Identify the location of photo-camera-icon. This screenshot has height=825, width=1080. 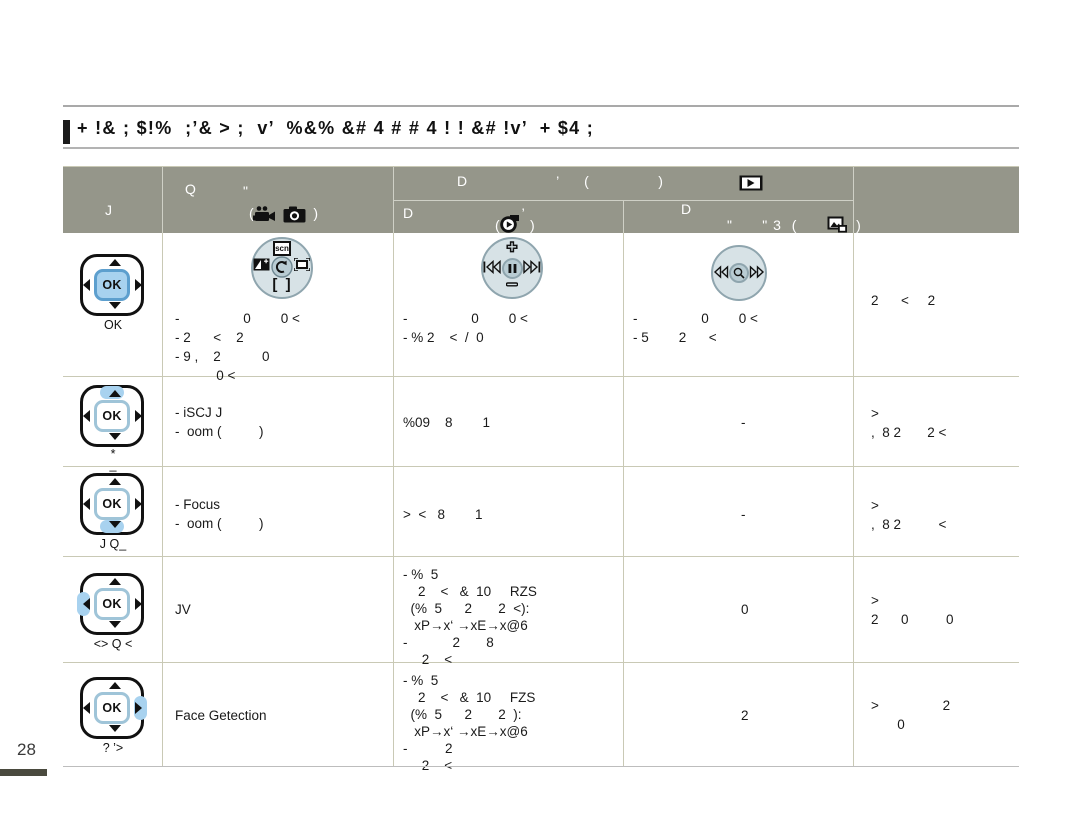
(294, 217).